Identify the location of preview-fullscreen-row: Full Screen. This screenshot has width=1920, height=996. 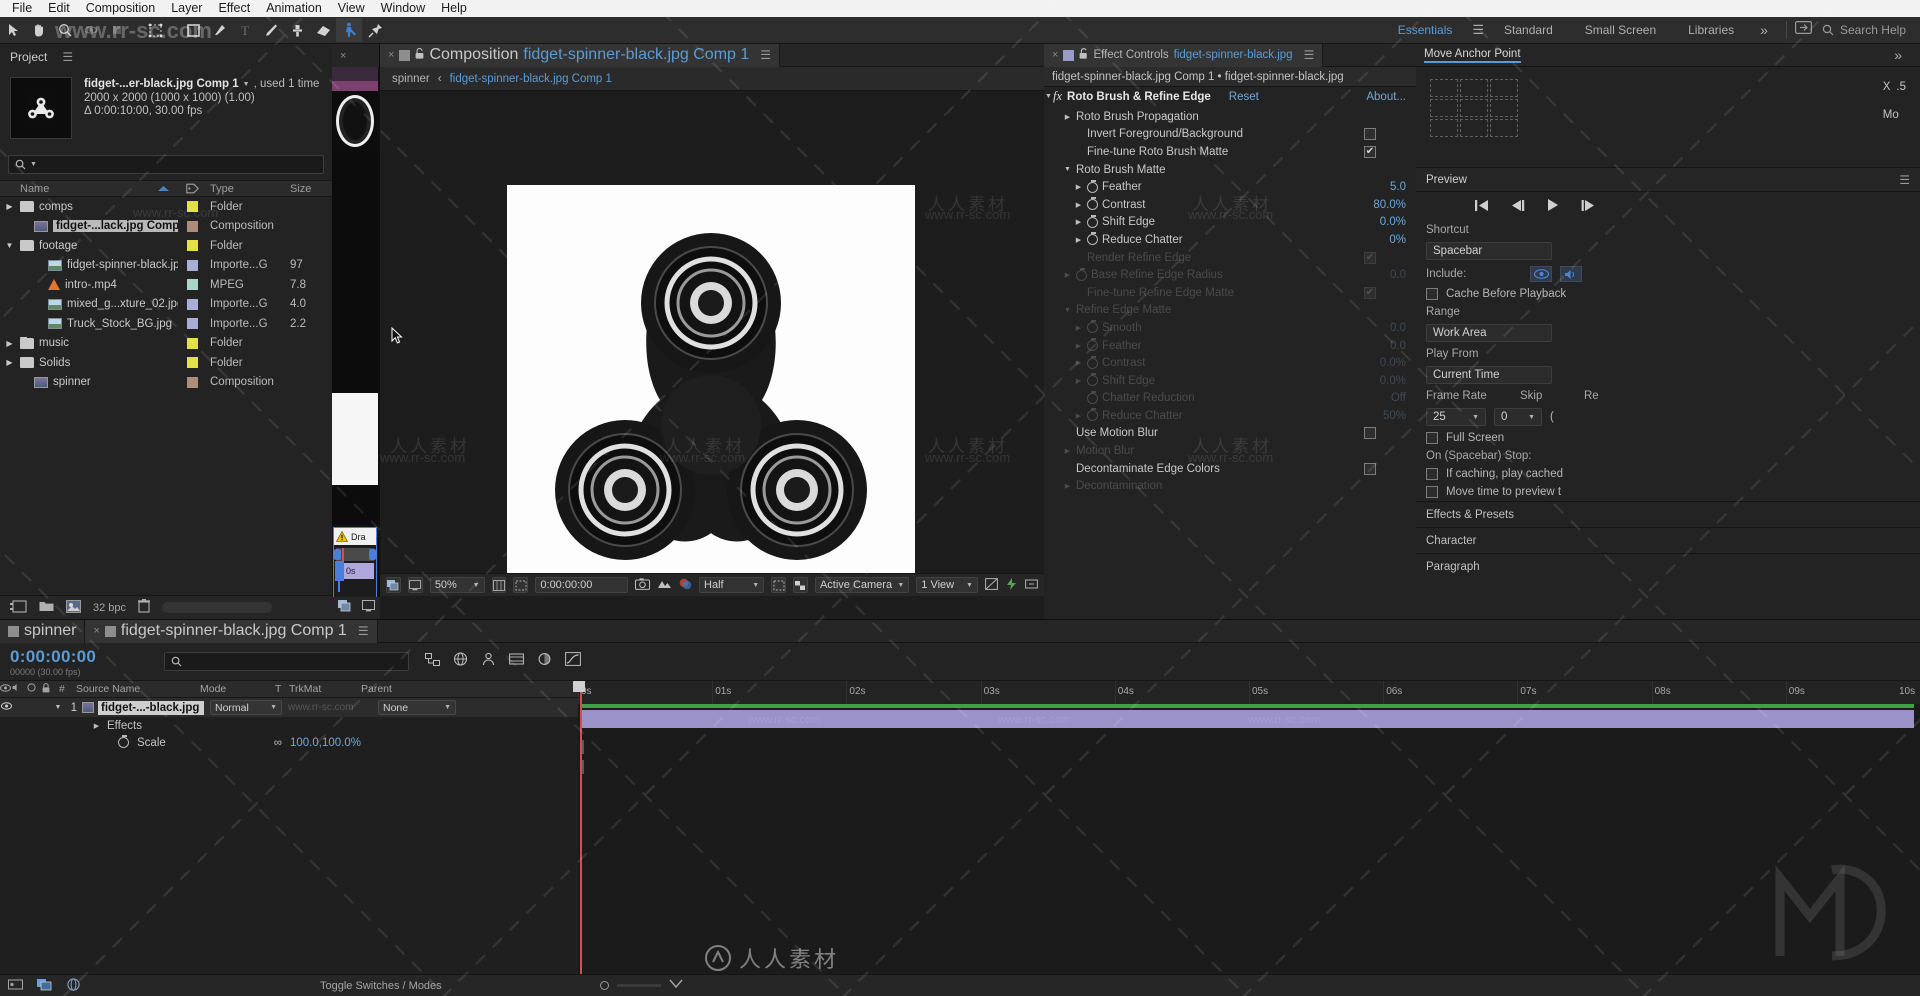
(1668, 438).